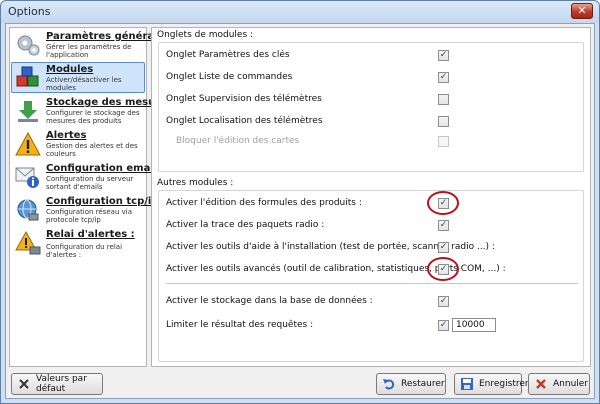 Image resolution: width=600 pixels, height=404 pixels. Describe the element at coordinates (240, 325) in the screenshot. I see `limiter-requetes-label: Limiter le résultat des requêtes :` at that location.